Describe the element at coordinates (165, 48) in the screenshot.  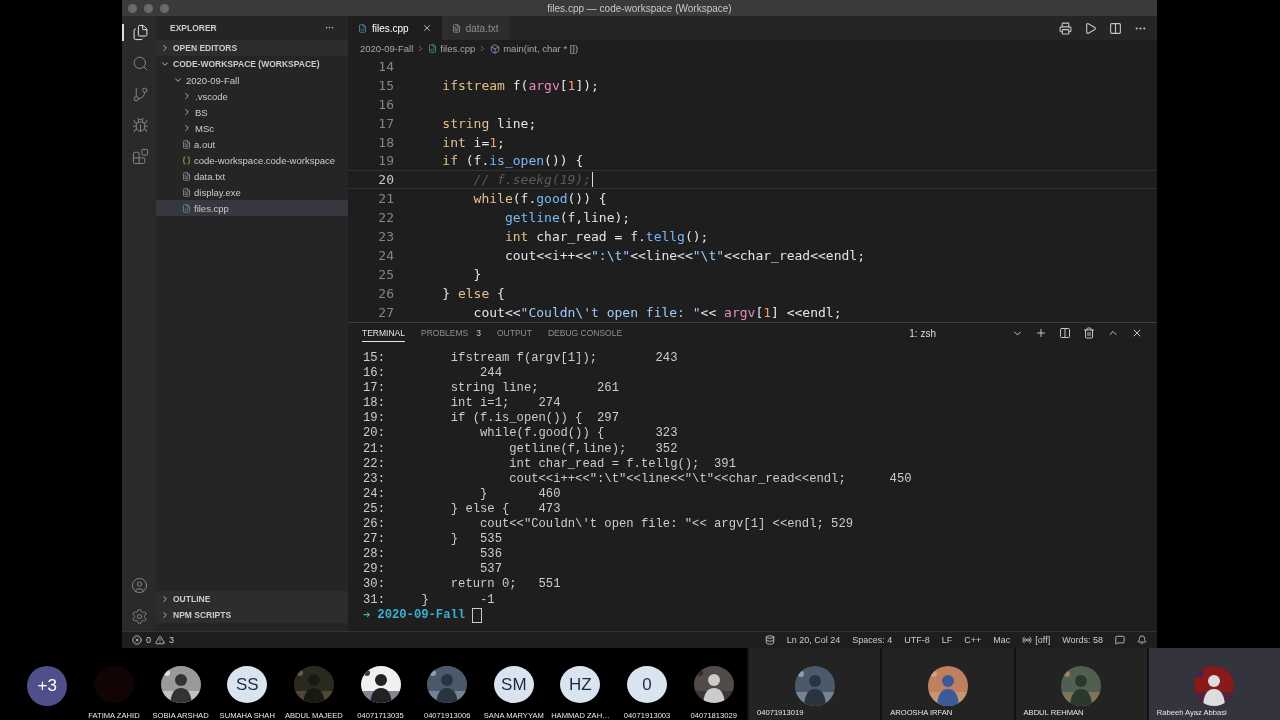
I see `chevron-right-icon` at that location.